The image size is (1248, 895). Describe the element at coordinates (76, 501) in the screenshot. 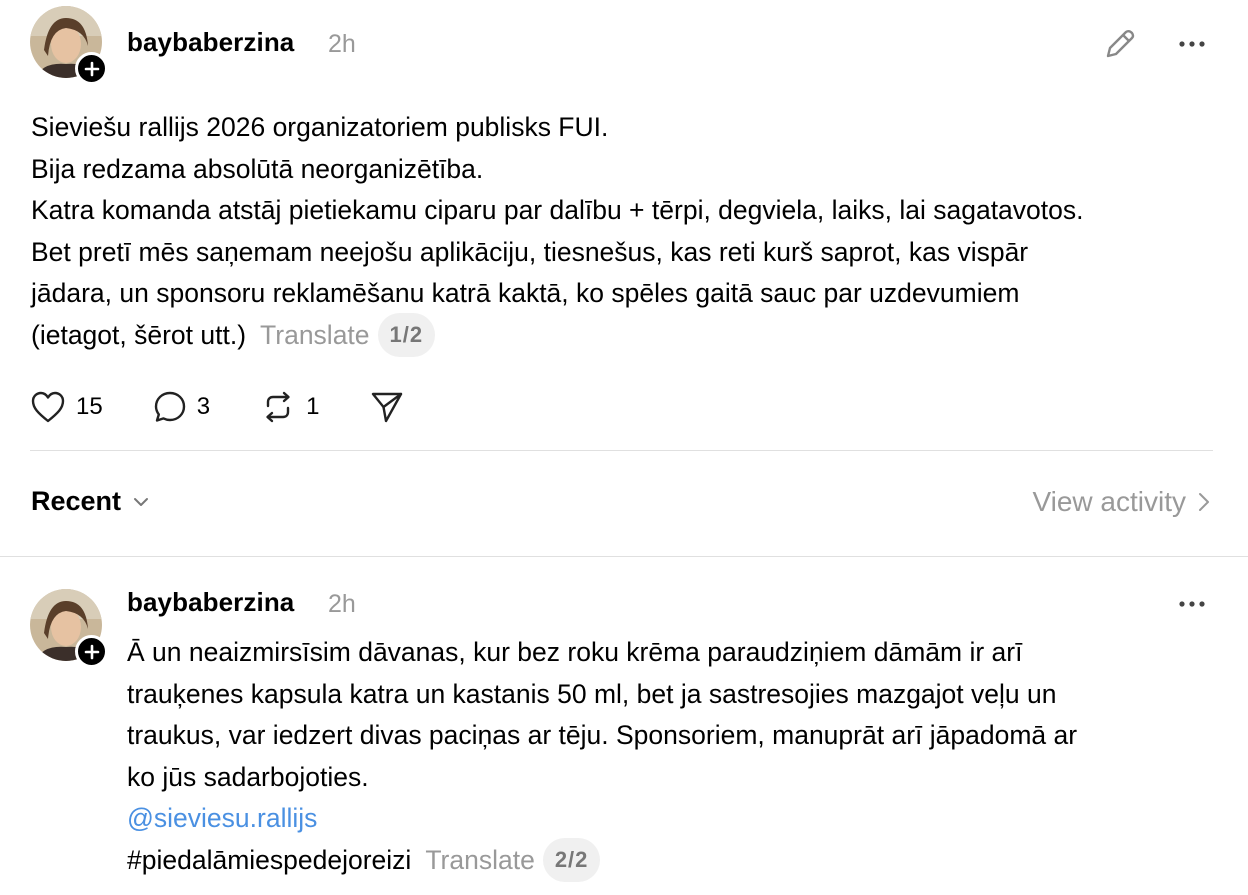

I see `sort-label: Recent` at that location.